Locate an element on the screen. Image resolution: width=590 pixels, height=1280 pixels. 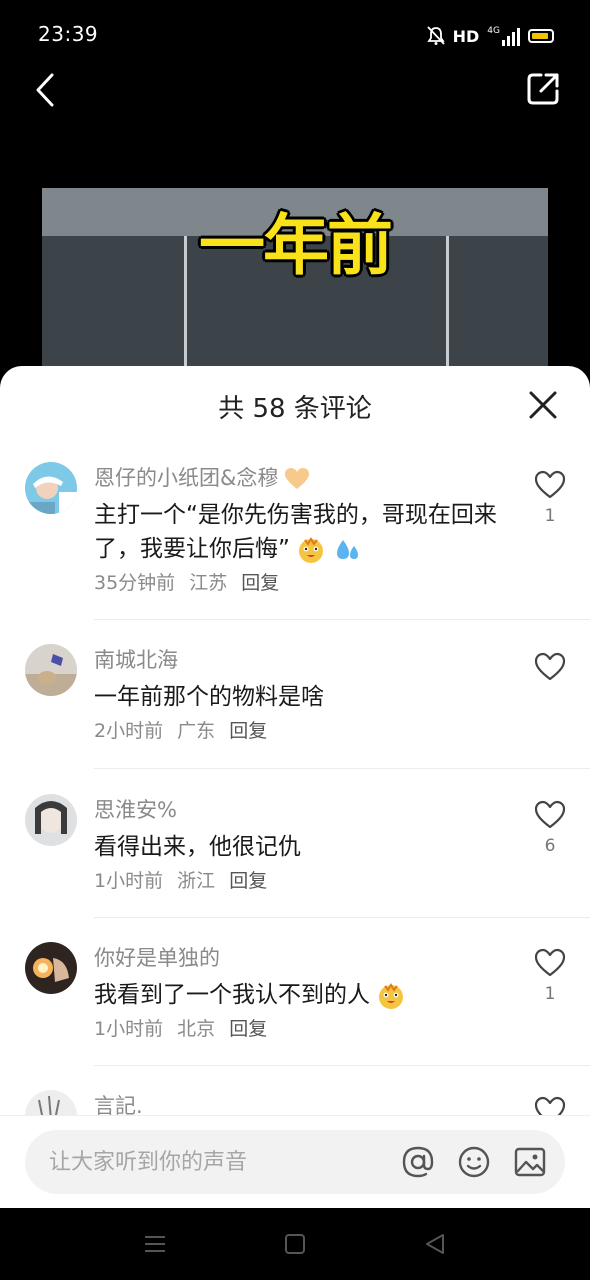
comment-meta: 1小时前 浙江 回复 is located at coordinates (184, 879).